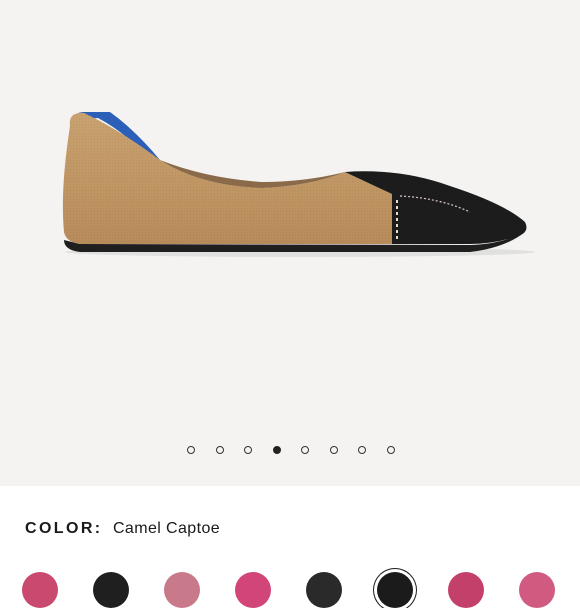  I want to click on color-selection-row: COLOR: Camel Captoe, so click(122, 529).